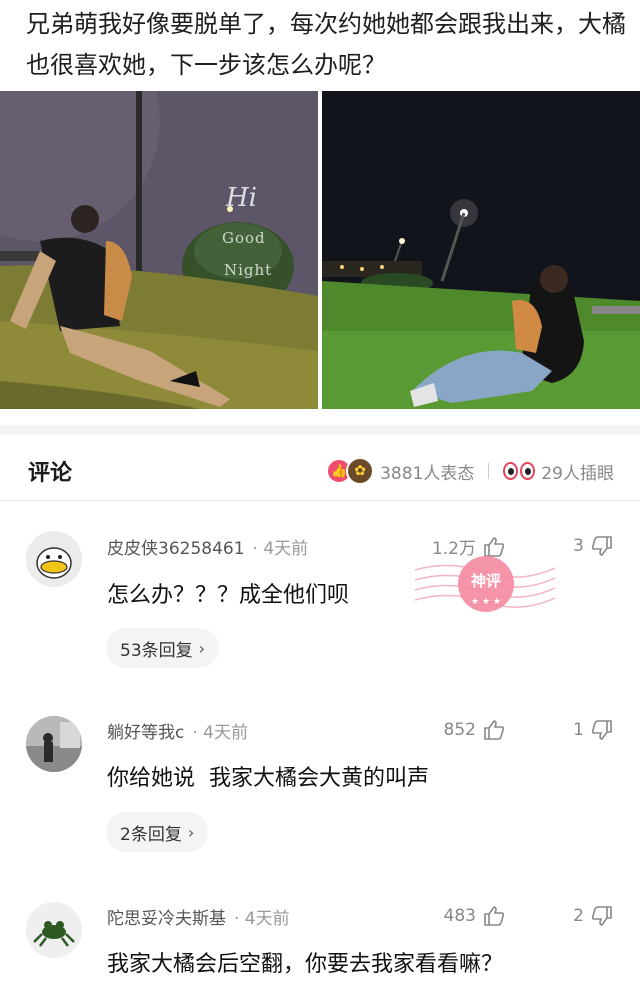 The width and height of the screenshot is (640, 994). Describe the element at coordinates (577, 471) in the screenshot. I see `poke-count: 29人插眼` at that location.